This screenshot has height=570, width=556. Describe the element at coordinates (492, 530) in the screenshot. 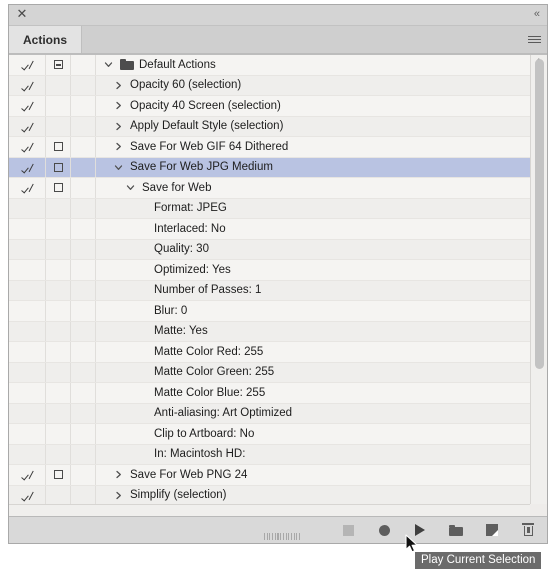

I see `create-new-action-button` at that location.